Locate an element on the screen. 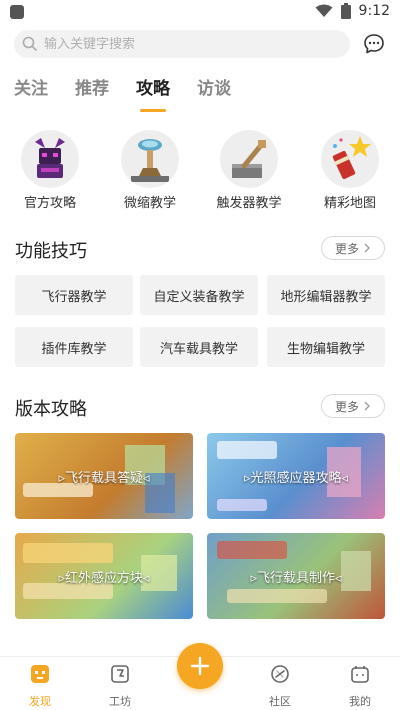 The height and width of the screenshot is (710, 400). version-more-button: 更多 is located at coordinates (353, 406).